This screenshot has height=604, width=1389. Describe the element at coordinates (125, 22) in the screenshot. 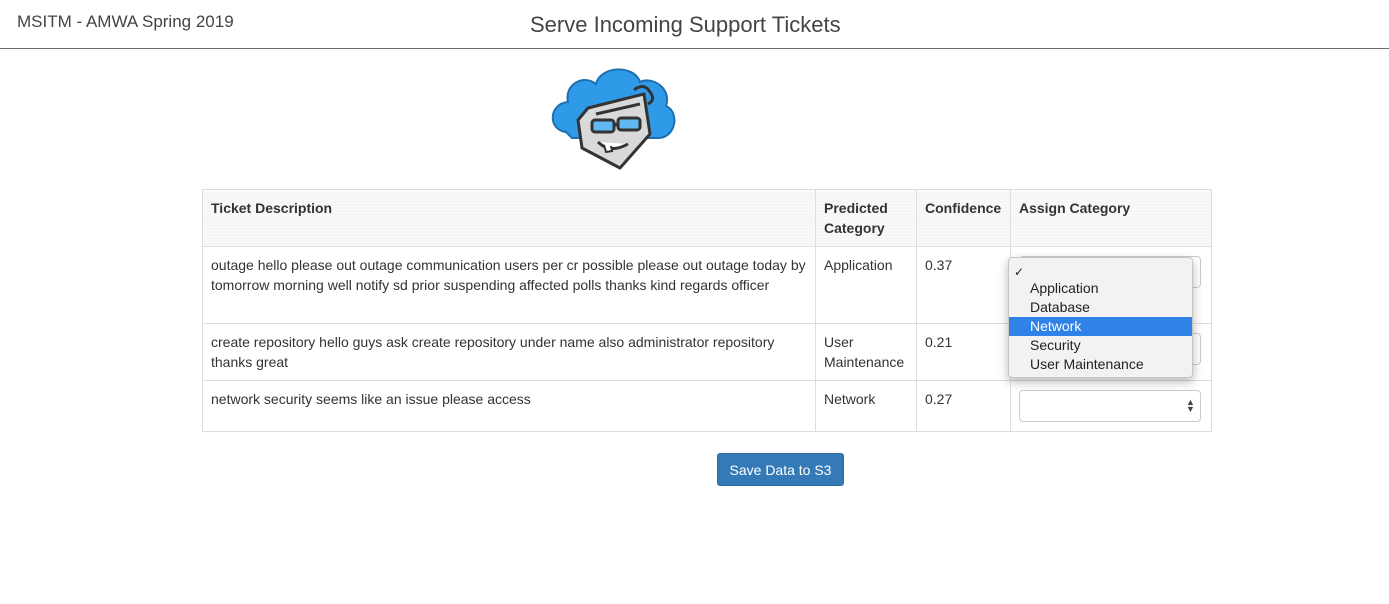

I see `brand-link: MSITM - AMWA Spring 2019` at that location.